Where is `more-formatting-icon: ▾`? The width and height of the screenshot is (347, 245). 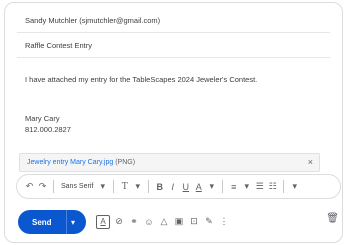
more-formatting-icon: ▾ is located at coordinates (294, 186).